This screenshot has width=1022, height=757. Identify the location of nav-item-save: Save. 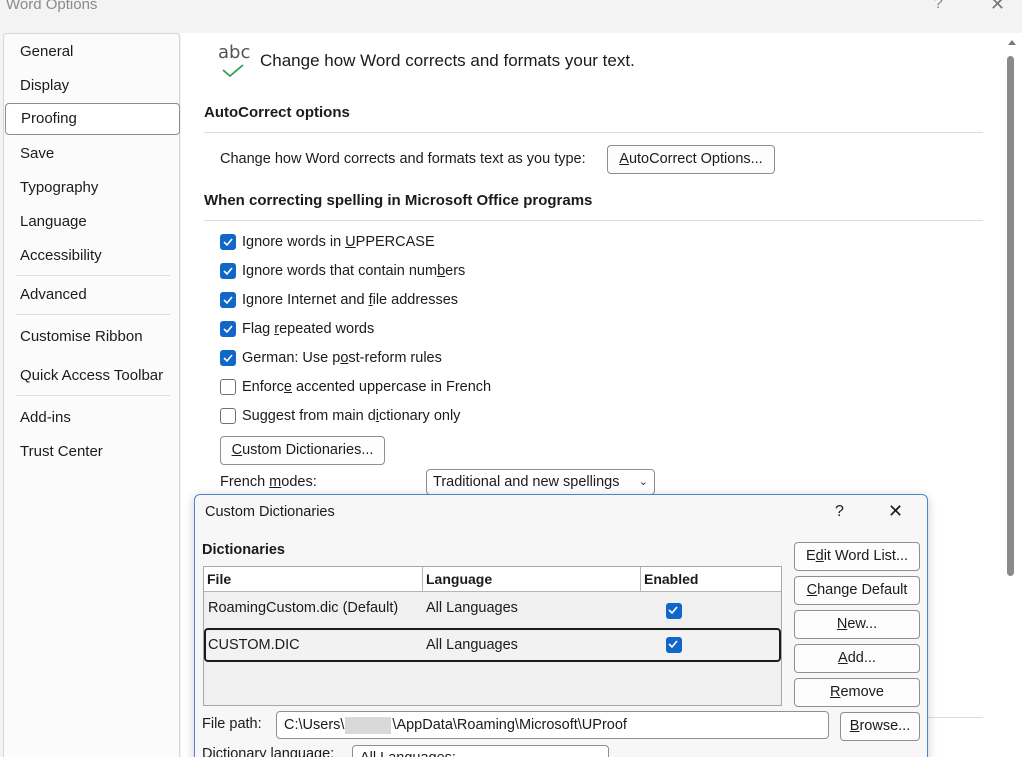
(91, 154).